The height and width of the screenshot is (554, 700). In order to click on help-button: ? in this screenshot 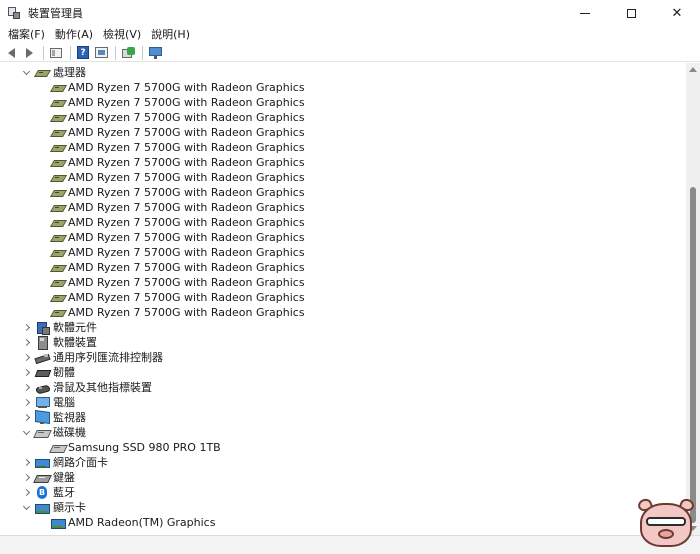, I will do `click(83, 53)`.